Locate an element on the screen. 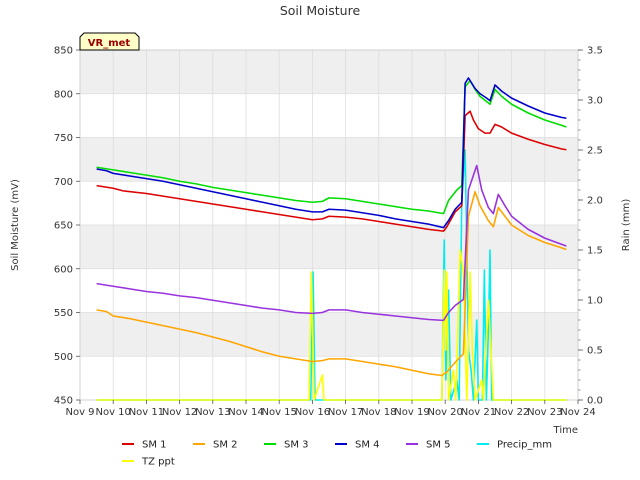 The width and height of the screenshot is (640, 480). y-tick-label: 850 is located at coordinates (63, 51).